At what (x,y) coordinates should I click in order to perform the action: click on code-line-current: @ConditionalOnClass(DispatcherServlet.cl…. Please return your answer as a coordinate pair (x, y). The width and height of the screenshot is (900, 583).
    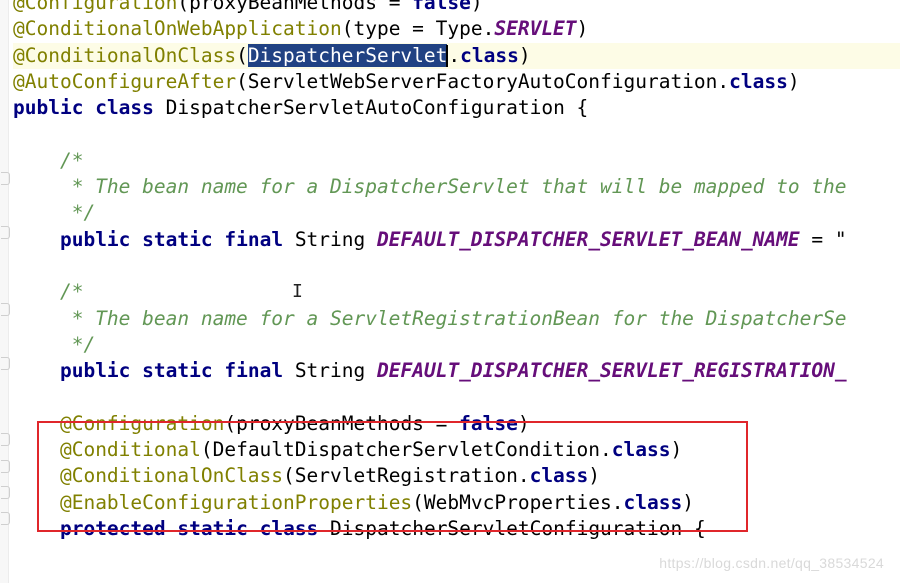
    Looking at the image, I should click on (456, 55).